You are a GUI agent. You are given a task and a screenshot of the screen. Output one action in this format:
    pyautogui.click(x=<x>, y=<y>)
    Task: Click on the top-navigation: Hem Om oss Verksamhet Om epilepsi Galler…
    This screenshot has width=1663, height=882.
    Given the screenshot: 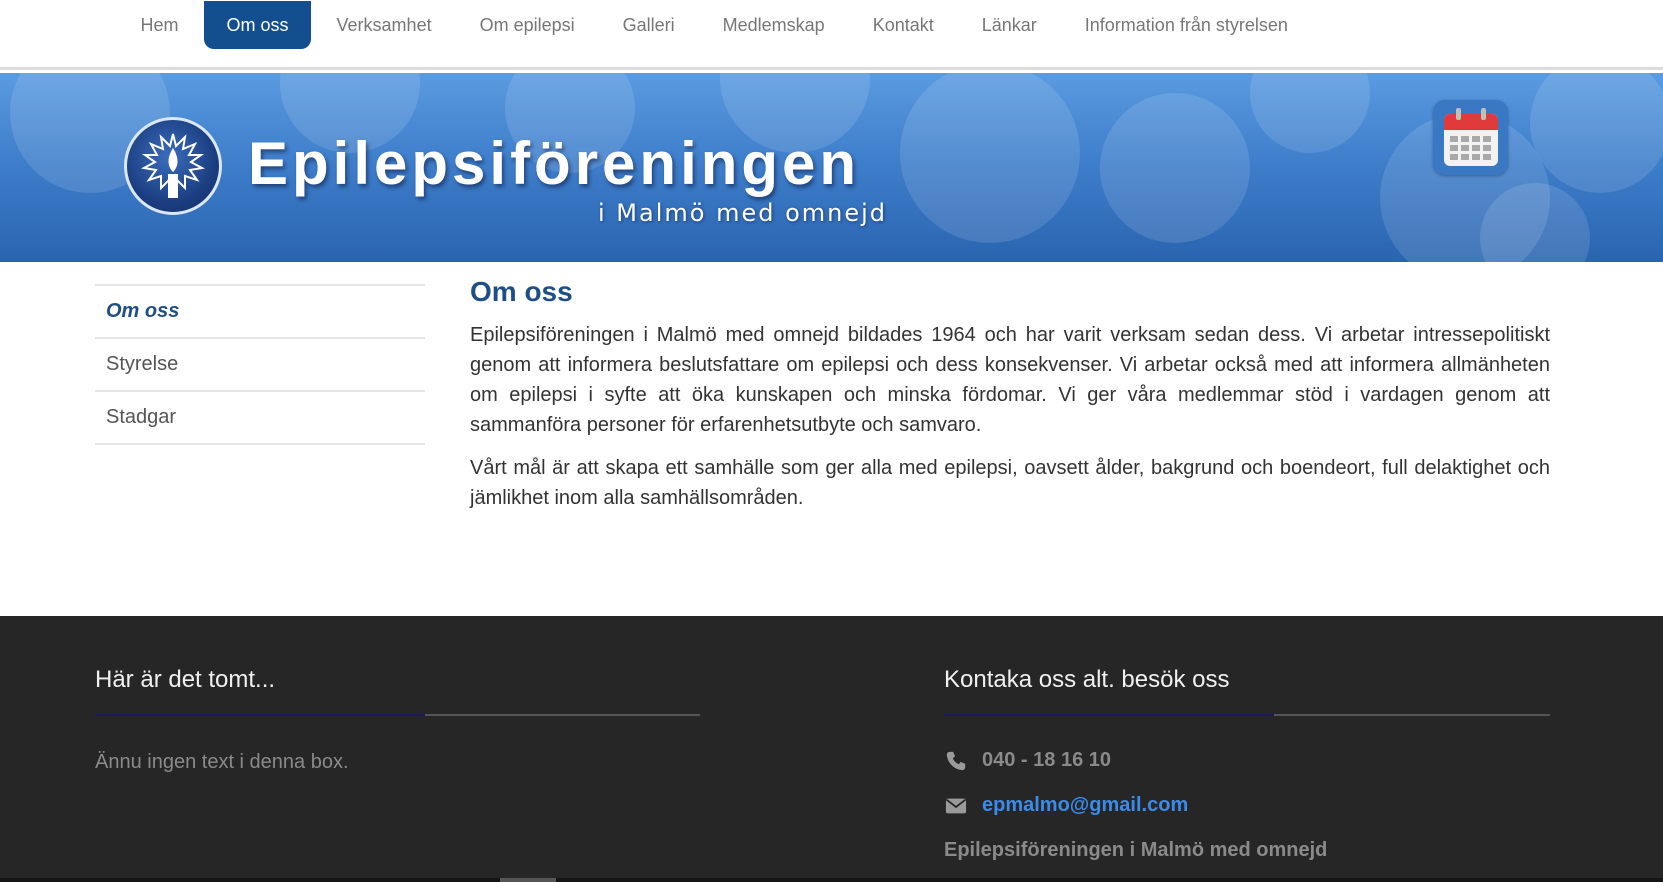 What is the action you would take?
    pyautogui.click(x=831, y=35)
    